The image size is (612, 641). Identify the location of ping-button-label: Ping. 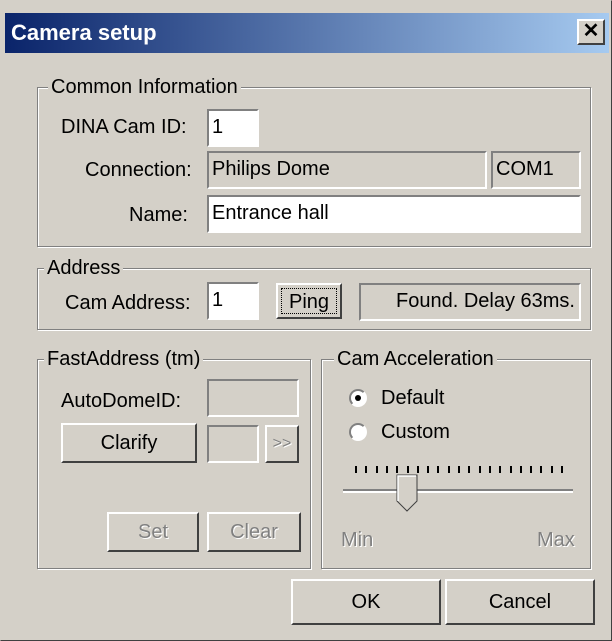
(309, 302).